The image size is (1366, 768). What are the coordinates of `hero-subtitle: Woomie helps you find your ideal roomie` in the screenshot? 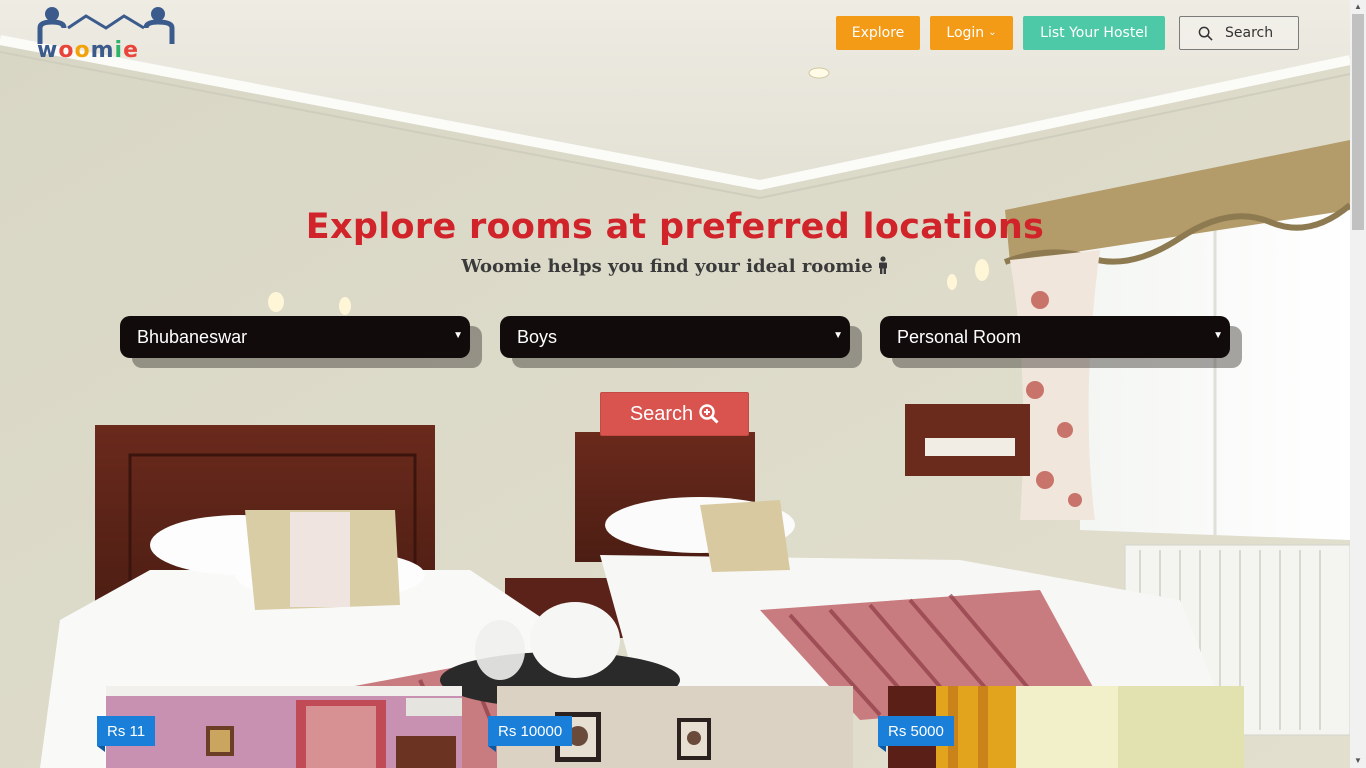 It's located at (675, 266).